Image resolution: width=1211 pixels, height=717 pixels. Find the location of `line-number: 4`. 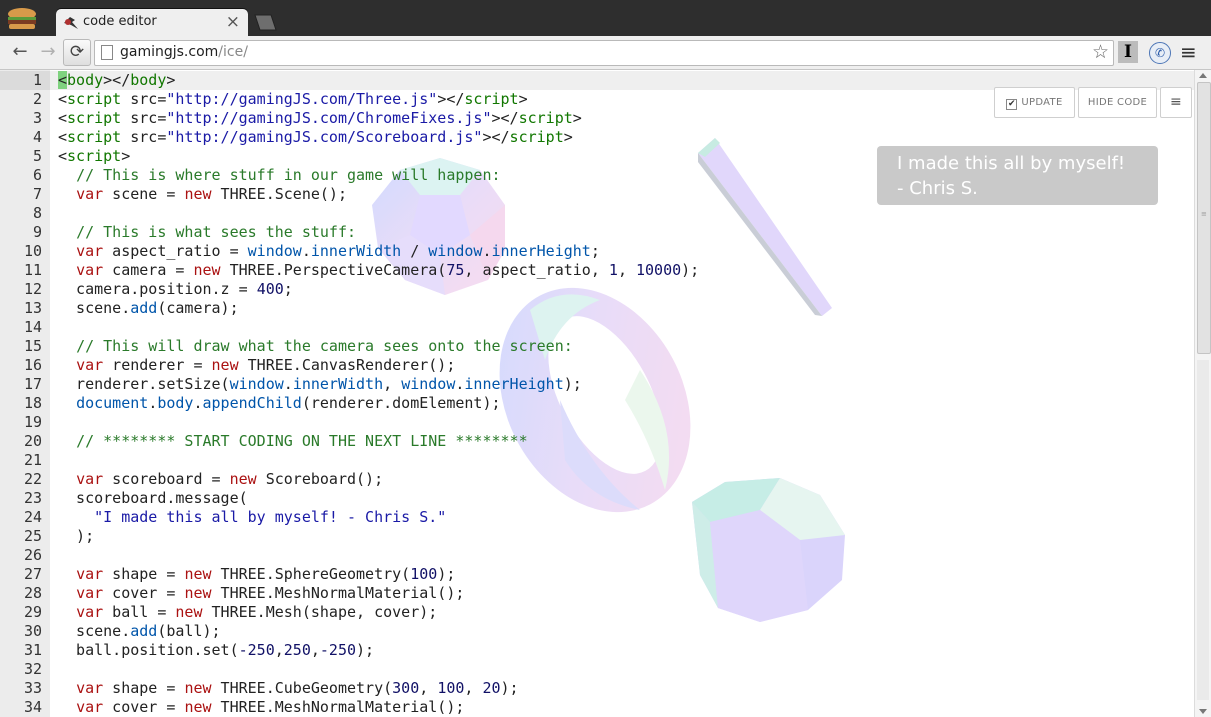

line-number: 4 is located at coordinates (37, 137).